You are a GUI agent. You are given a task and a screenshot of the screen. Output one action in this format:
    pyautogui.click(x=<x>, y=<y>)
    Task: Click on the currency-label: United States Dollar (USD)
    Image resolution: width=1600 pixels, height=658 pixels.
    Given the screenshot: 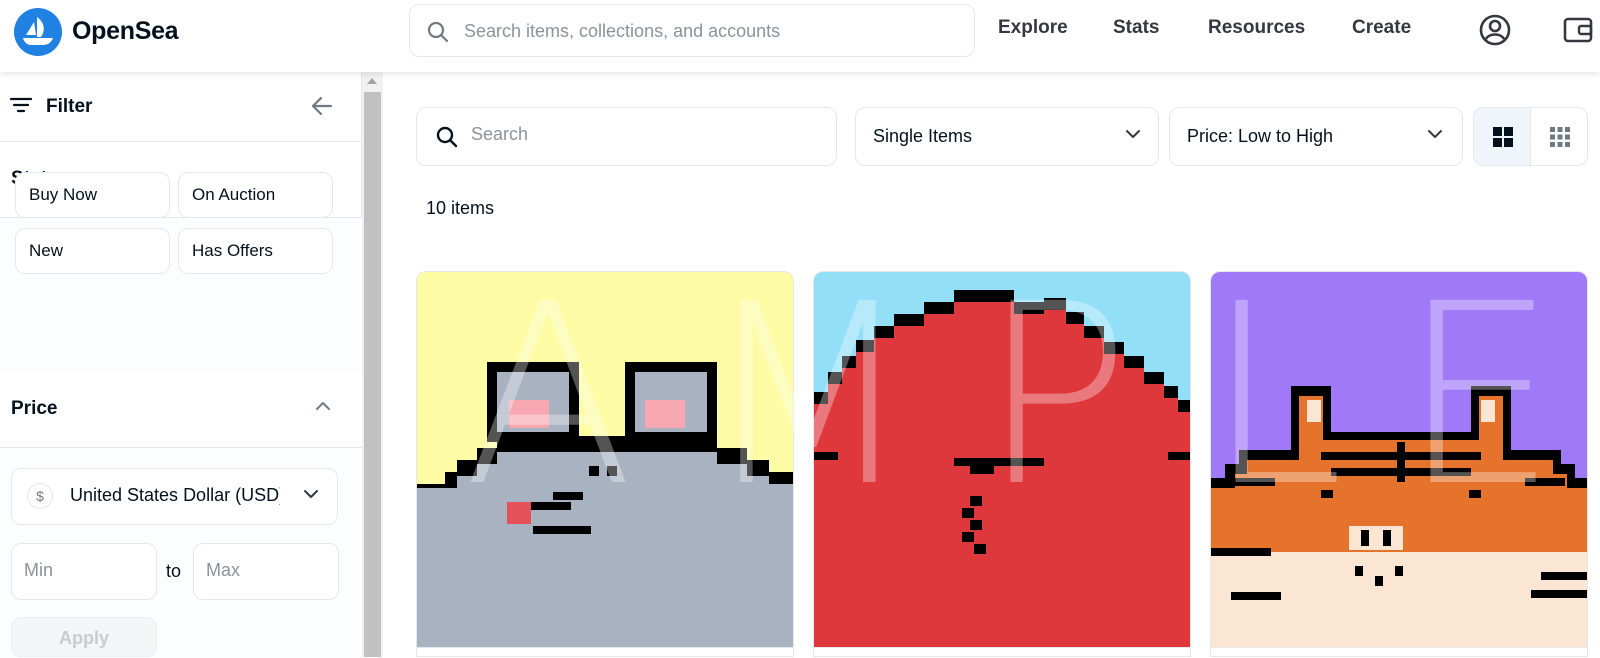 What is the action you would take?
    pyautogui.click(x=175, y=495)
    